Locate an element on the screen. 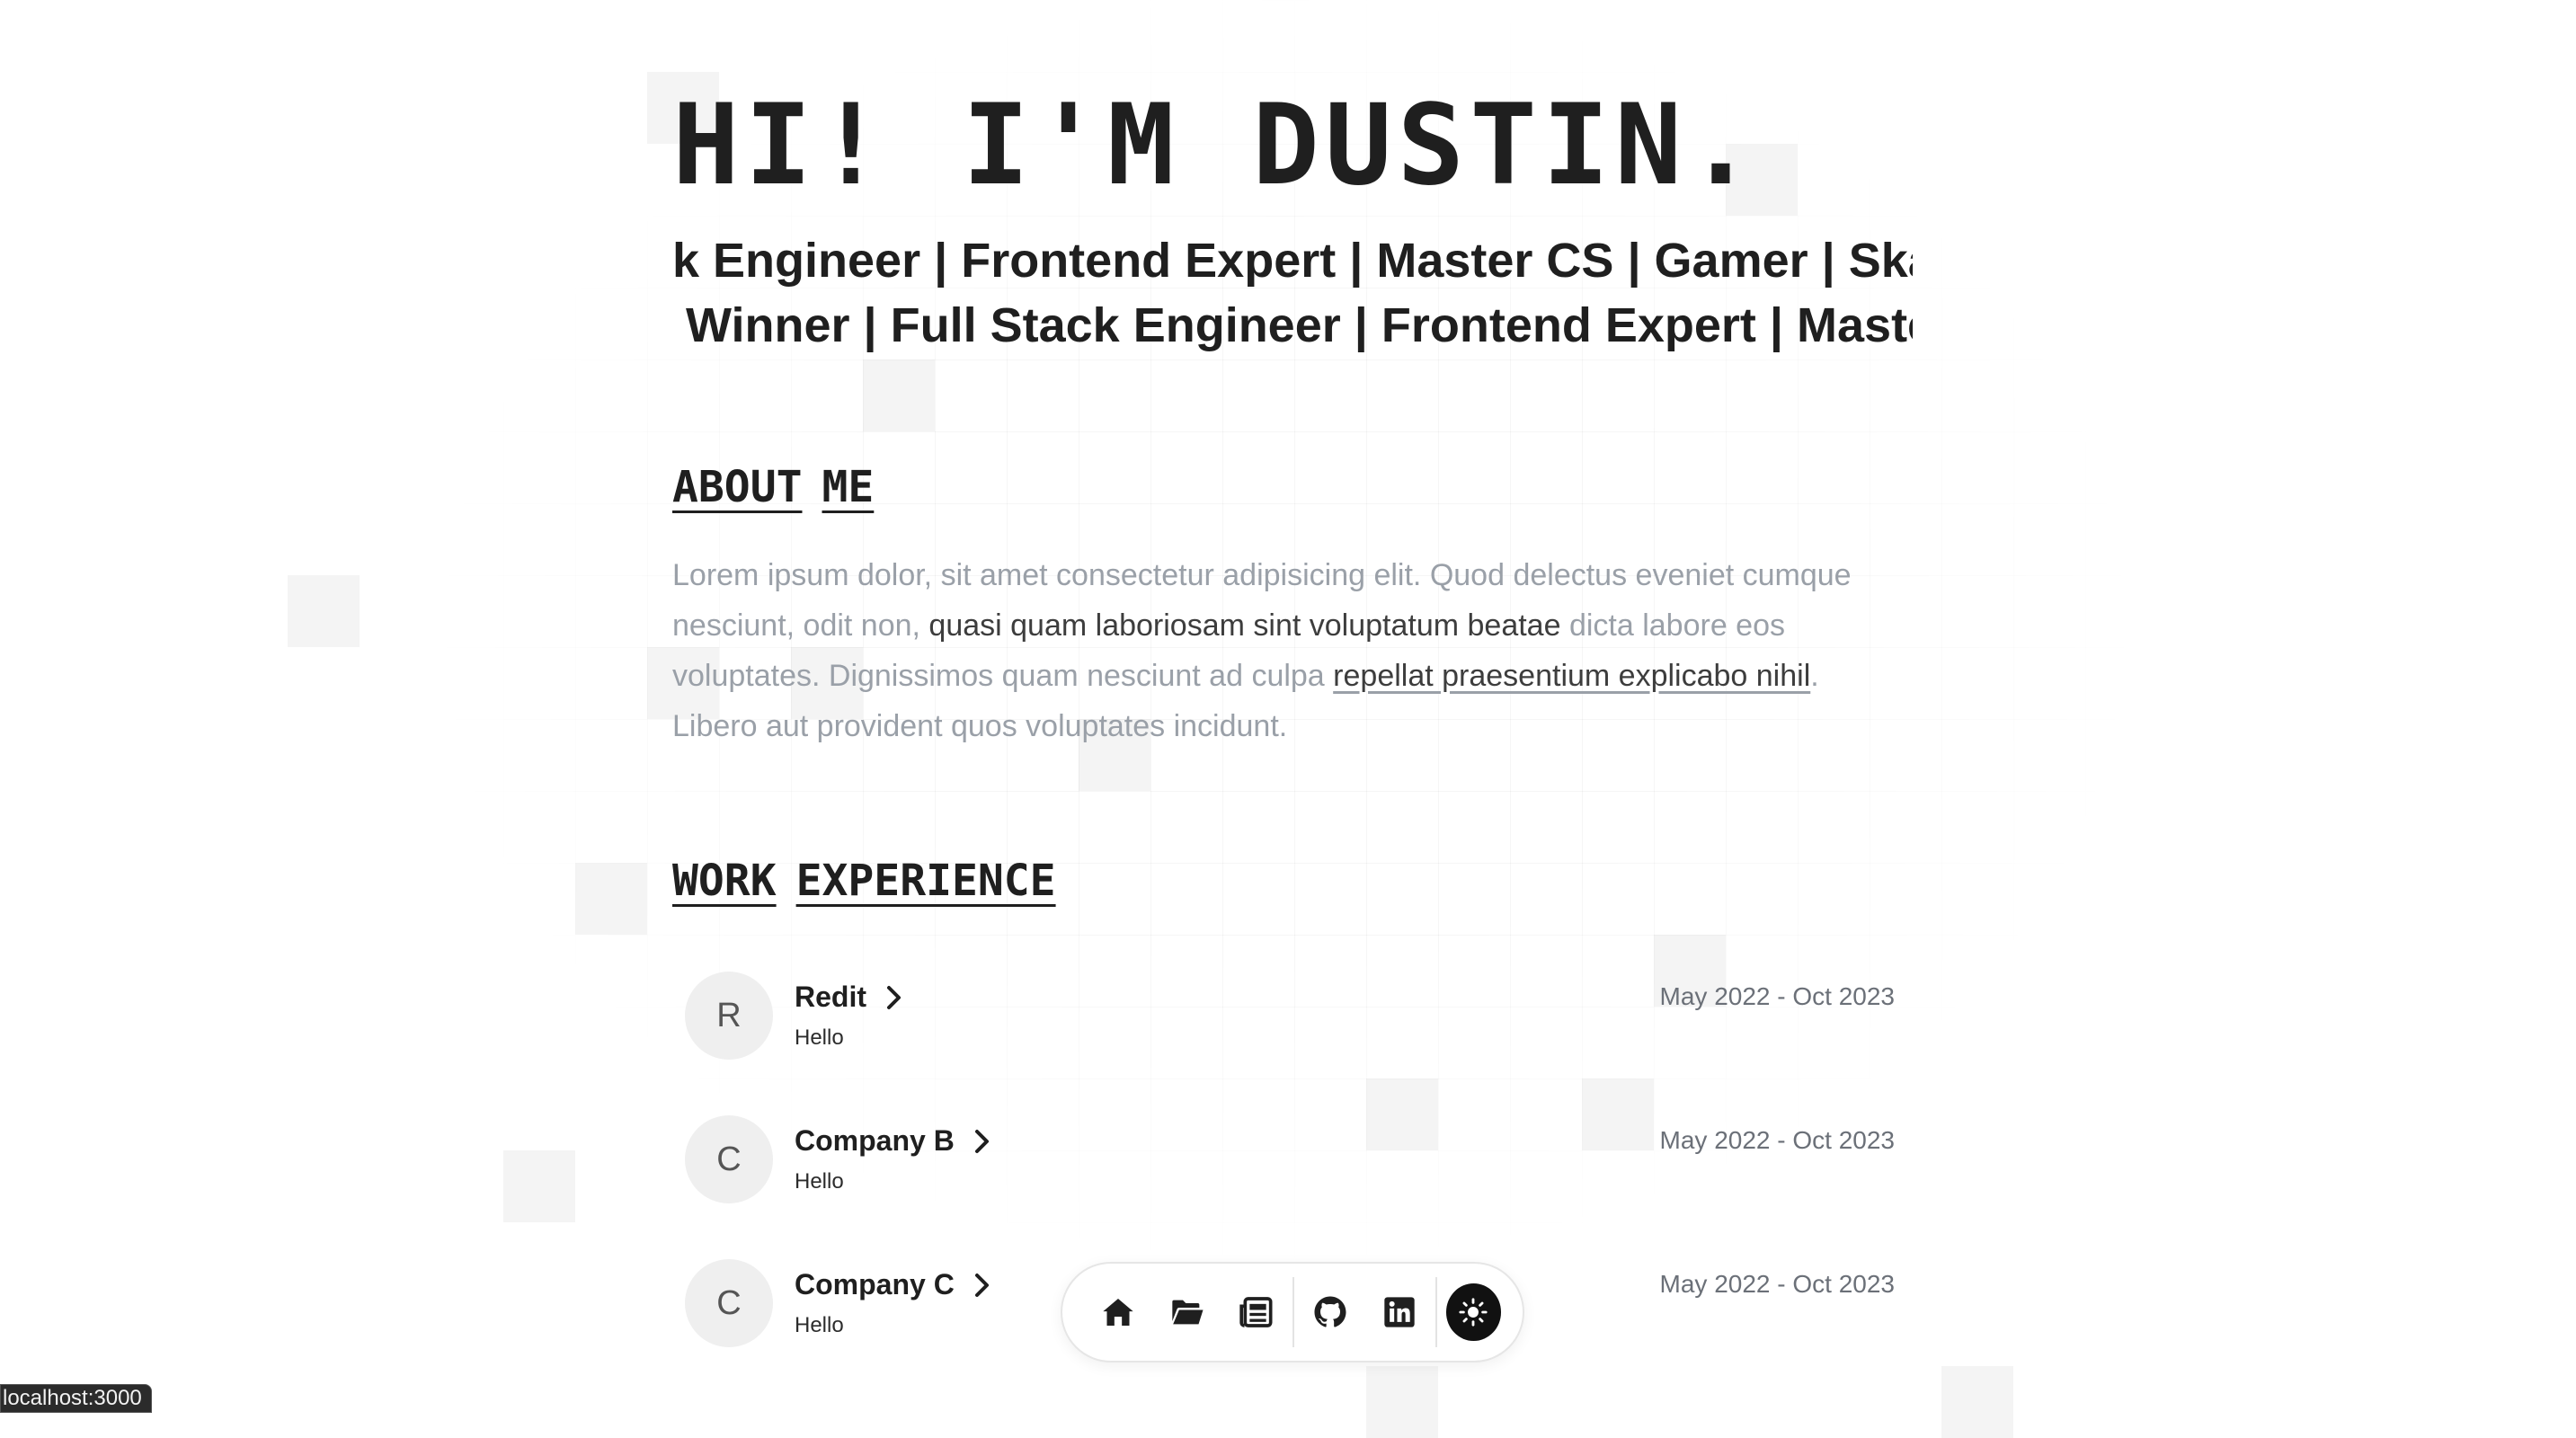 This screenshot has height=1438, width=2576. newspaper-icon is located at coordinates (1256, 1312).